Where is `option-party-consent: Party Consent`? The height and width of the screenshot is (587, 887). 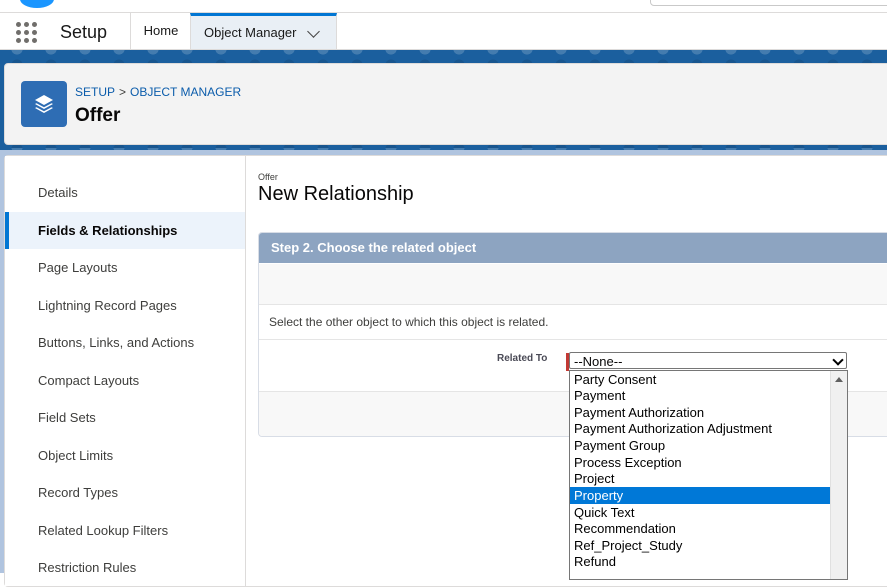
option-party-consent: Party Consent is located at coordinates (700, 379).